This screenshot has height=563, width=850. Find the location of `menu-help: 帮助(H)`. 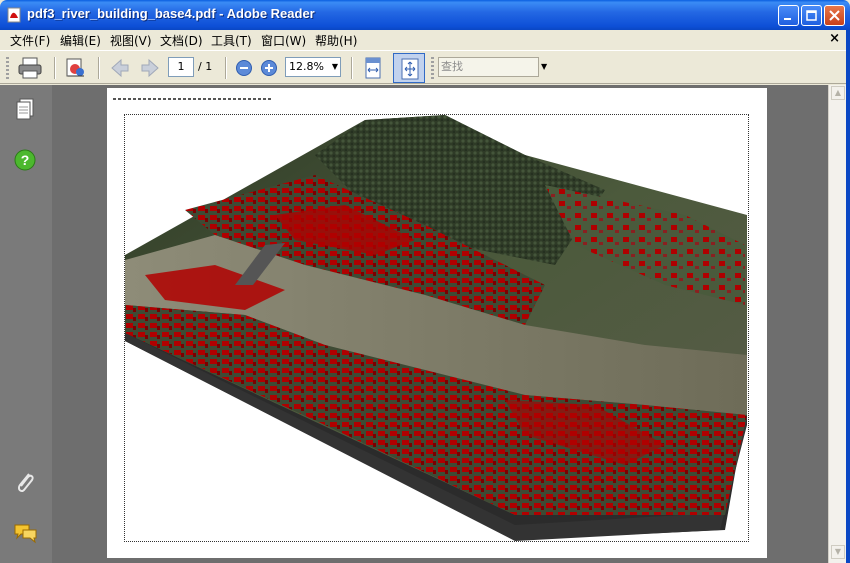

menu-help: 帮助(H) is located at coordinates (336, 40).